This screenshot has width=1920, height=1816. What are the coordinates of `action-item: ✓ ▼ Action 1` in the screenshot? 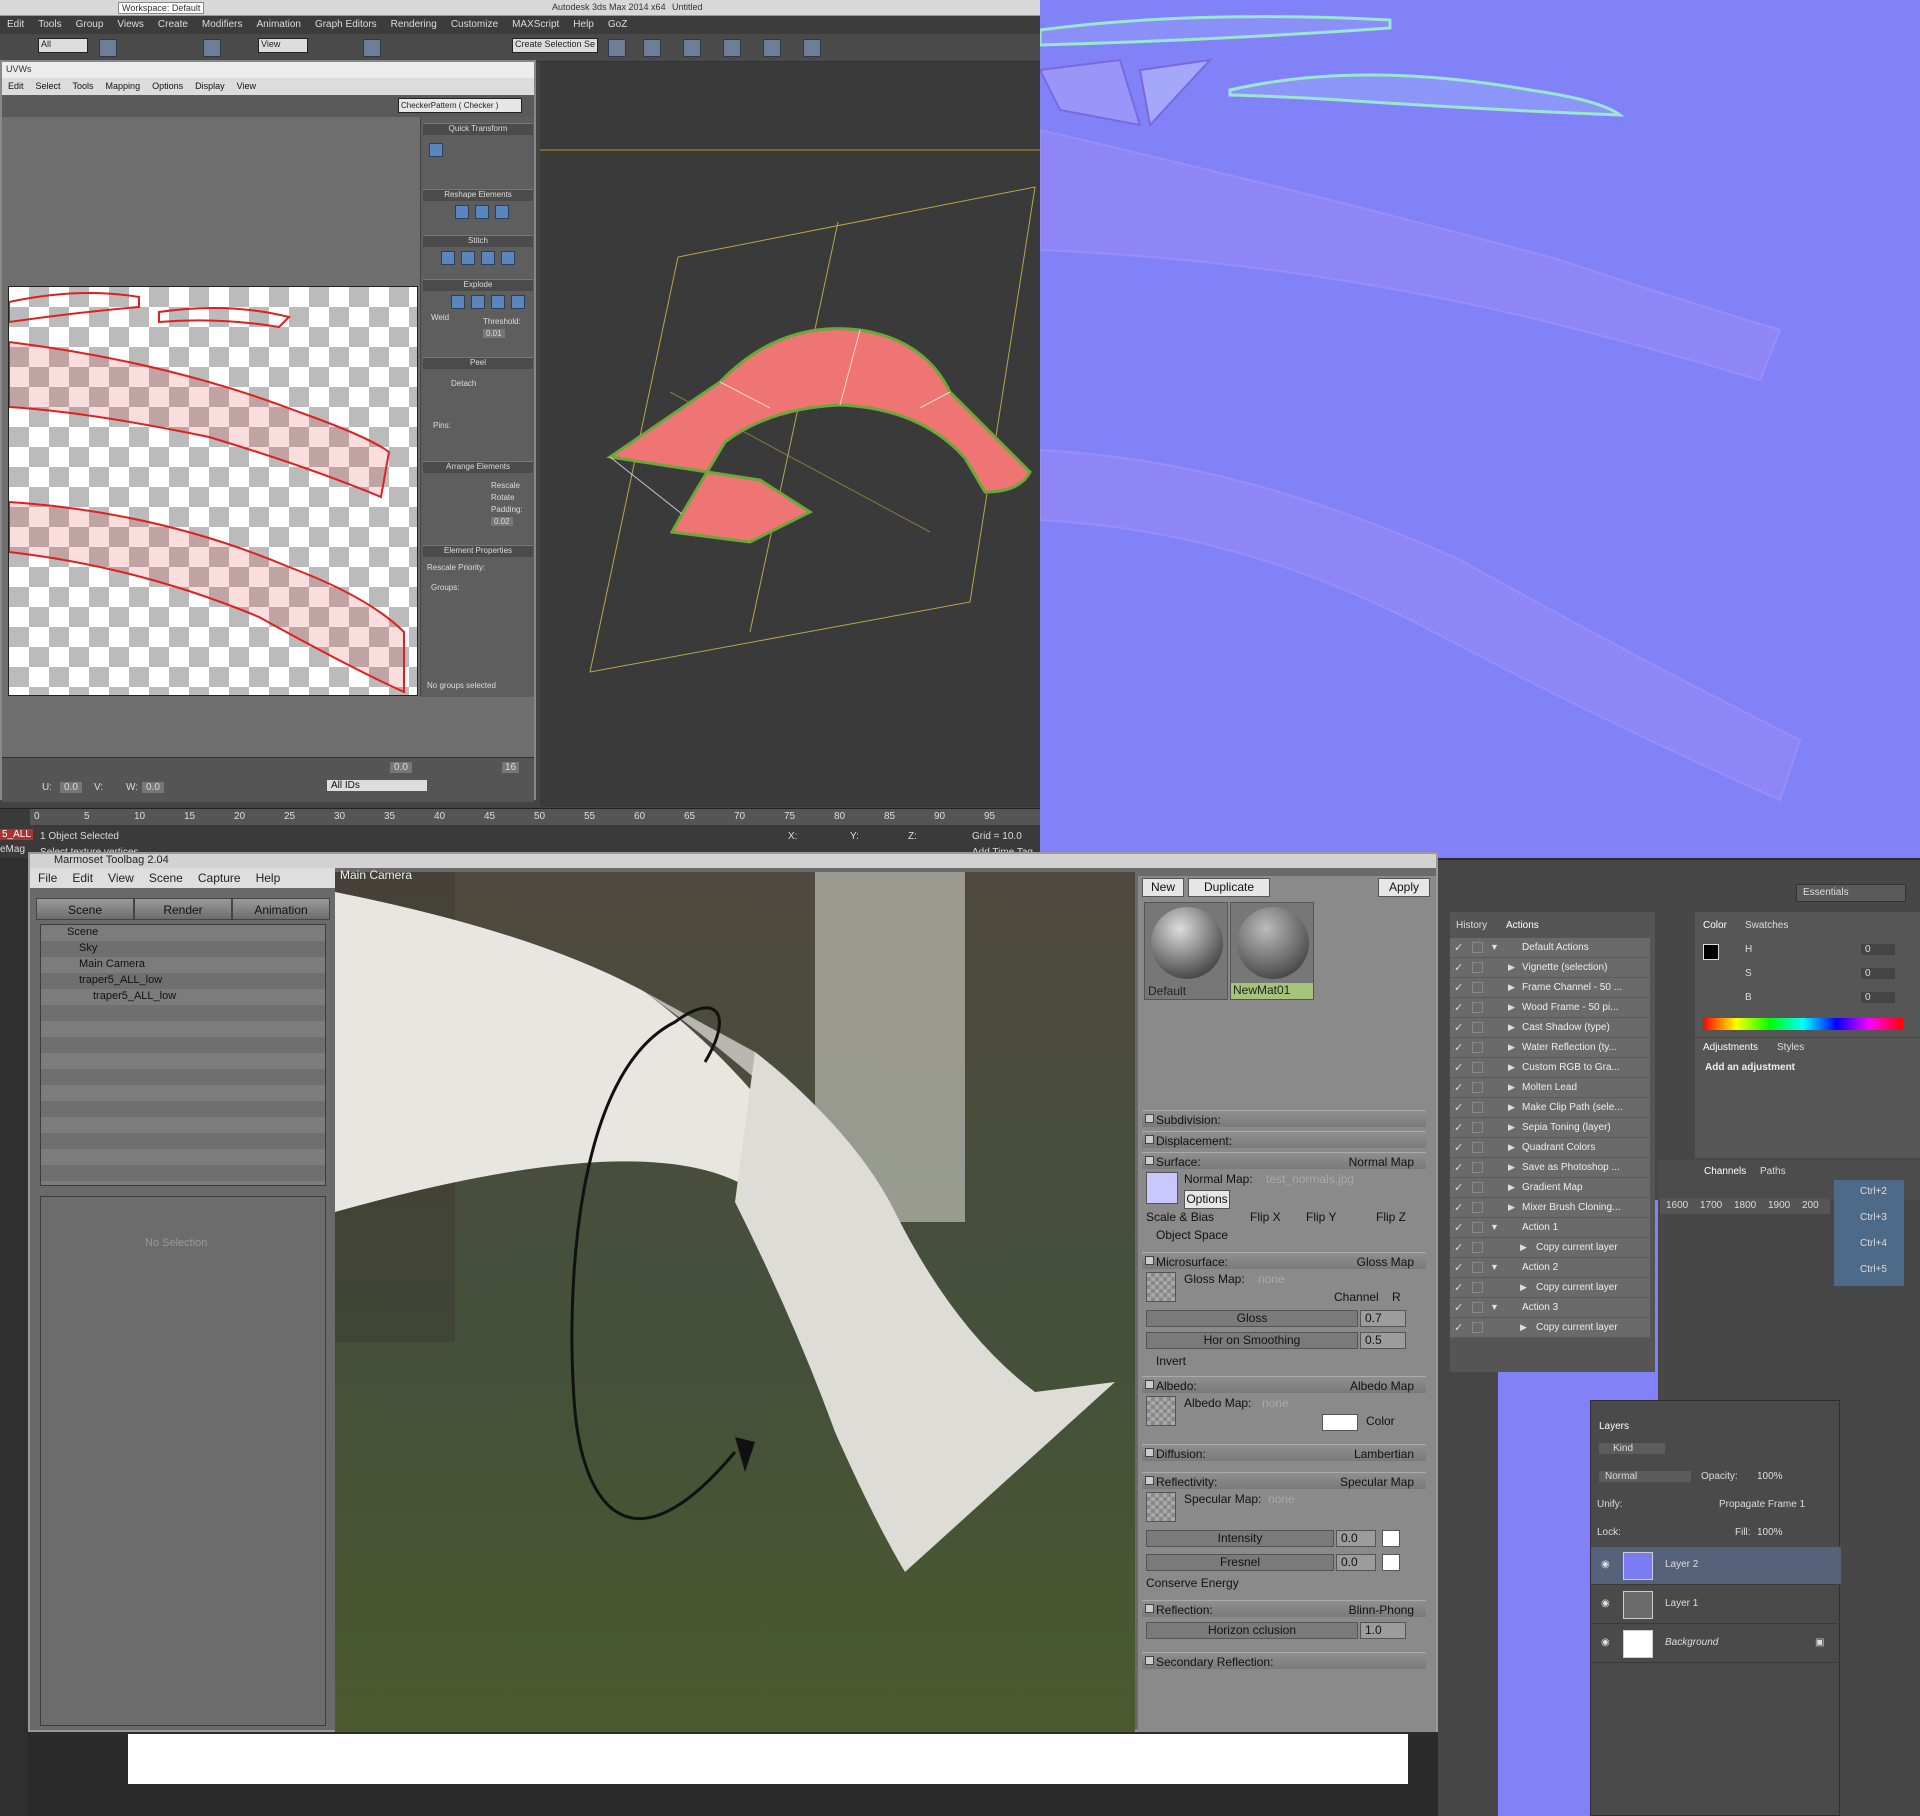 It's located at (1550, 1228).